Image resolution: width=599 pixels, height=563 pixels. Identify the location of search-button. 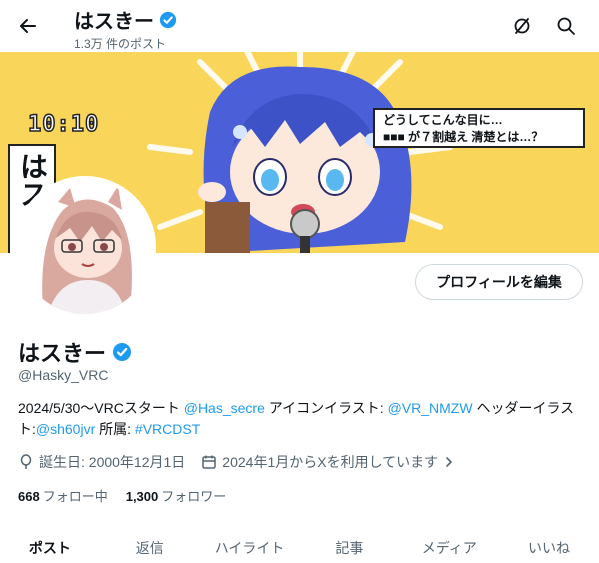
(566, 26).